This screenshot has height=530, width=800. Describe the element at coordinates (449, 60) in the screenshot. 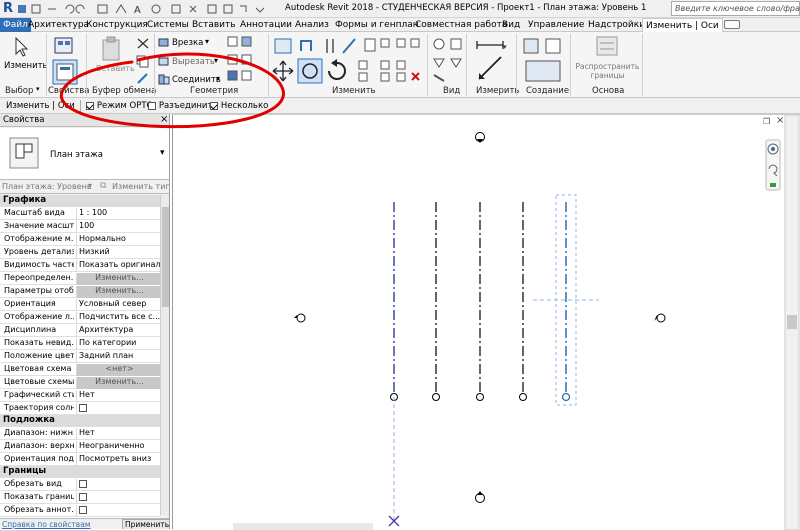

I see `view-tools-icon` at that location.